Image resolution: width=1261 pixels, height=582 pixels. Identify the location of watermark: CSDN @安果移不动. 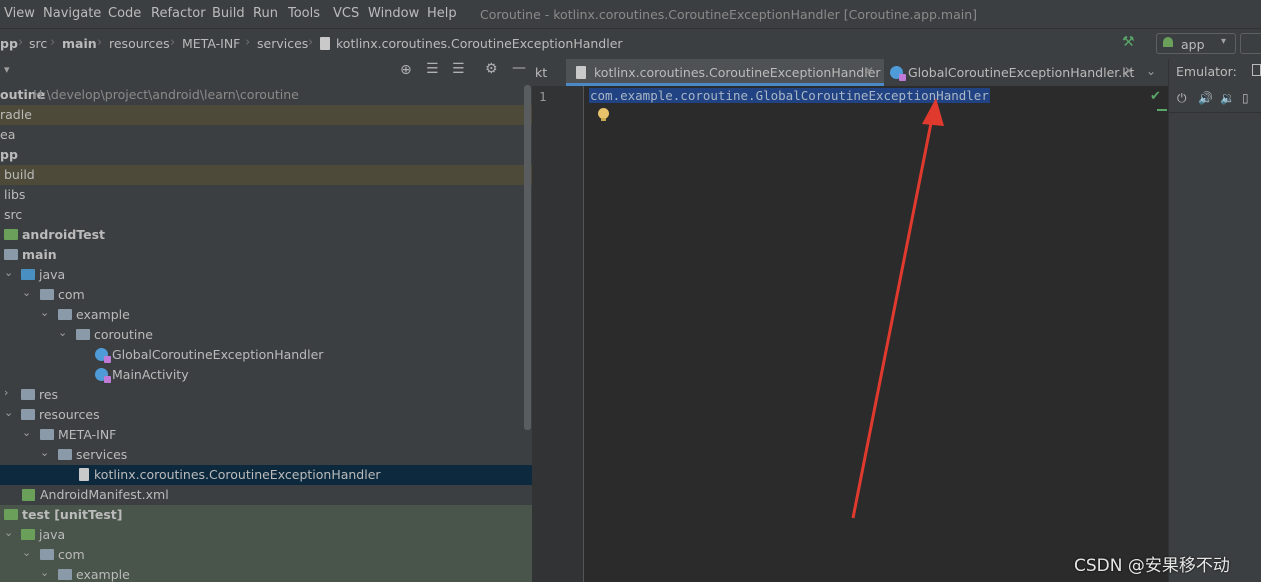
(1152, 566).